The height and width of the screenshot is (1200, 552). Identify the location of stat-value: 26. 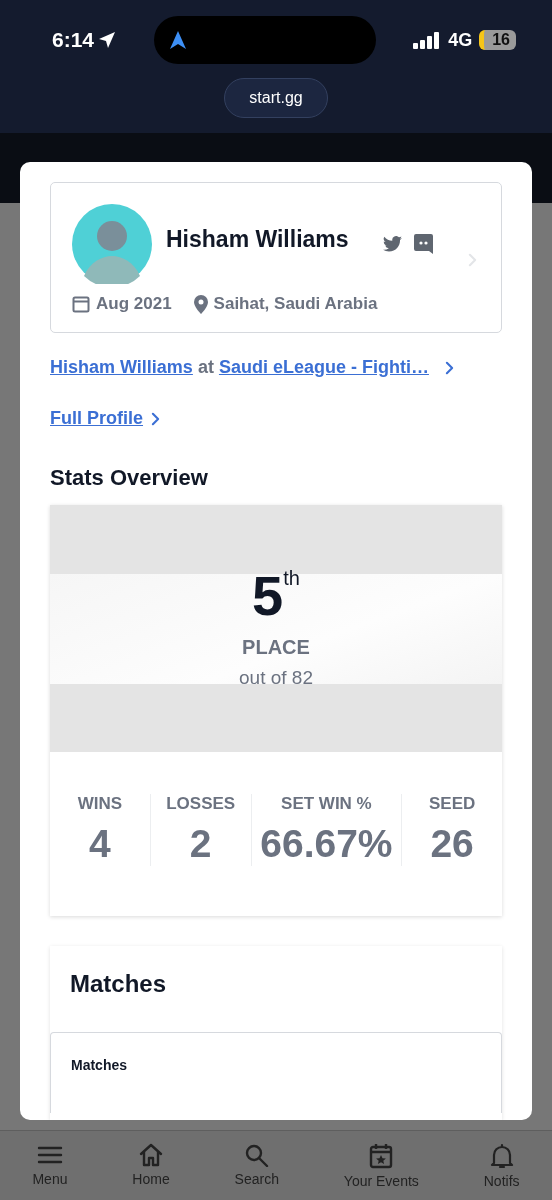
(452, 844).